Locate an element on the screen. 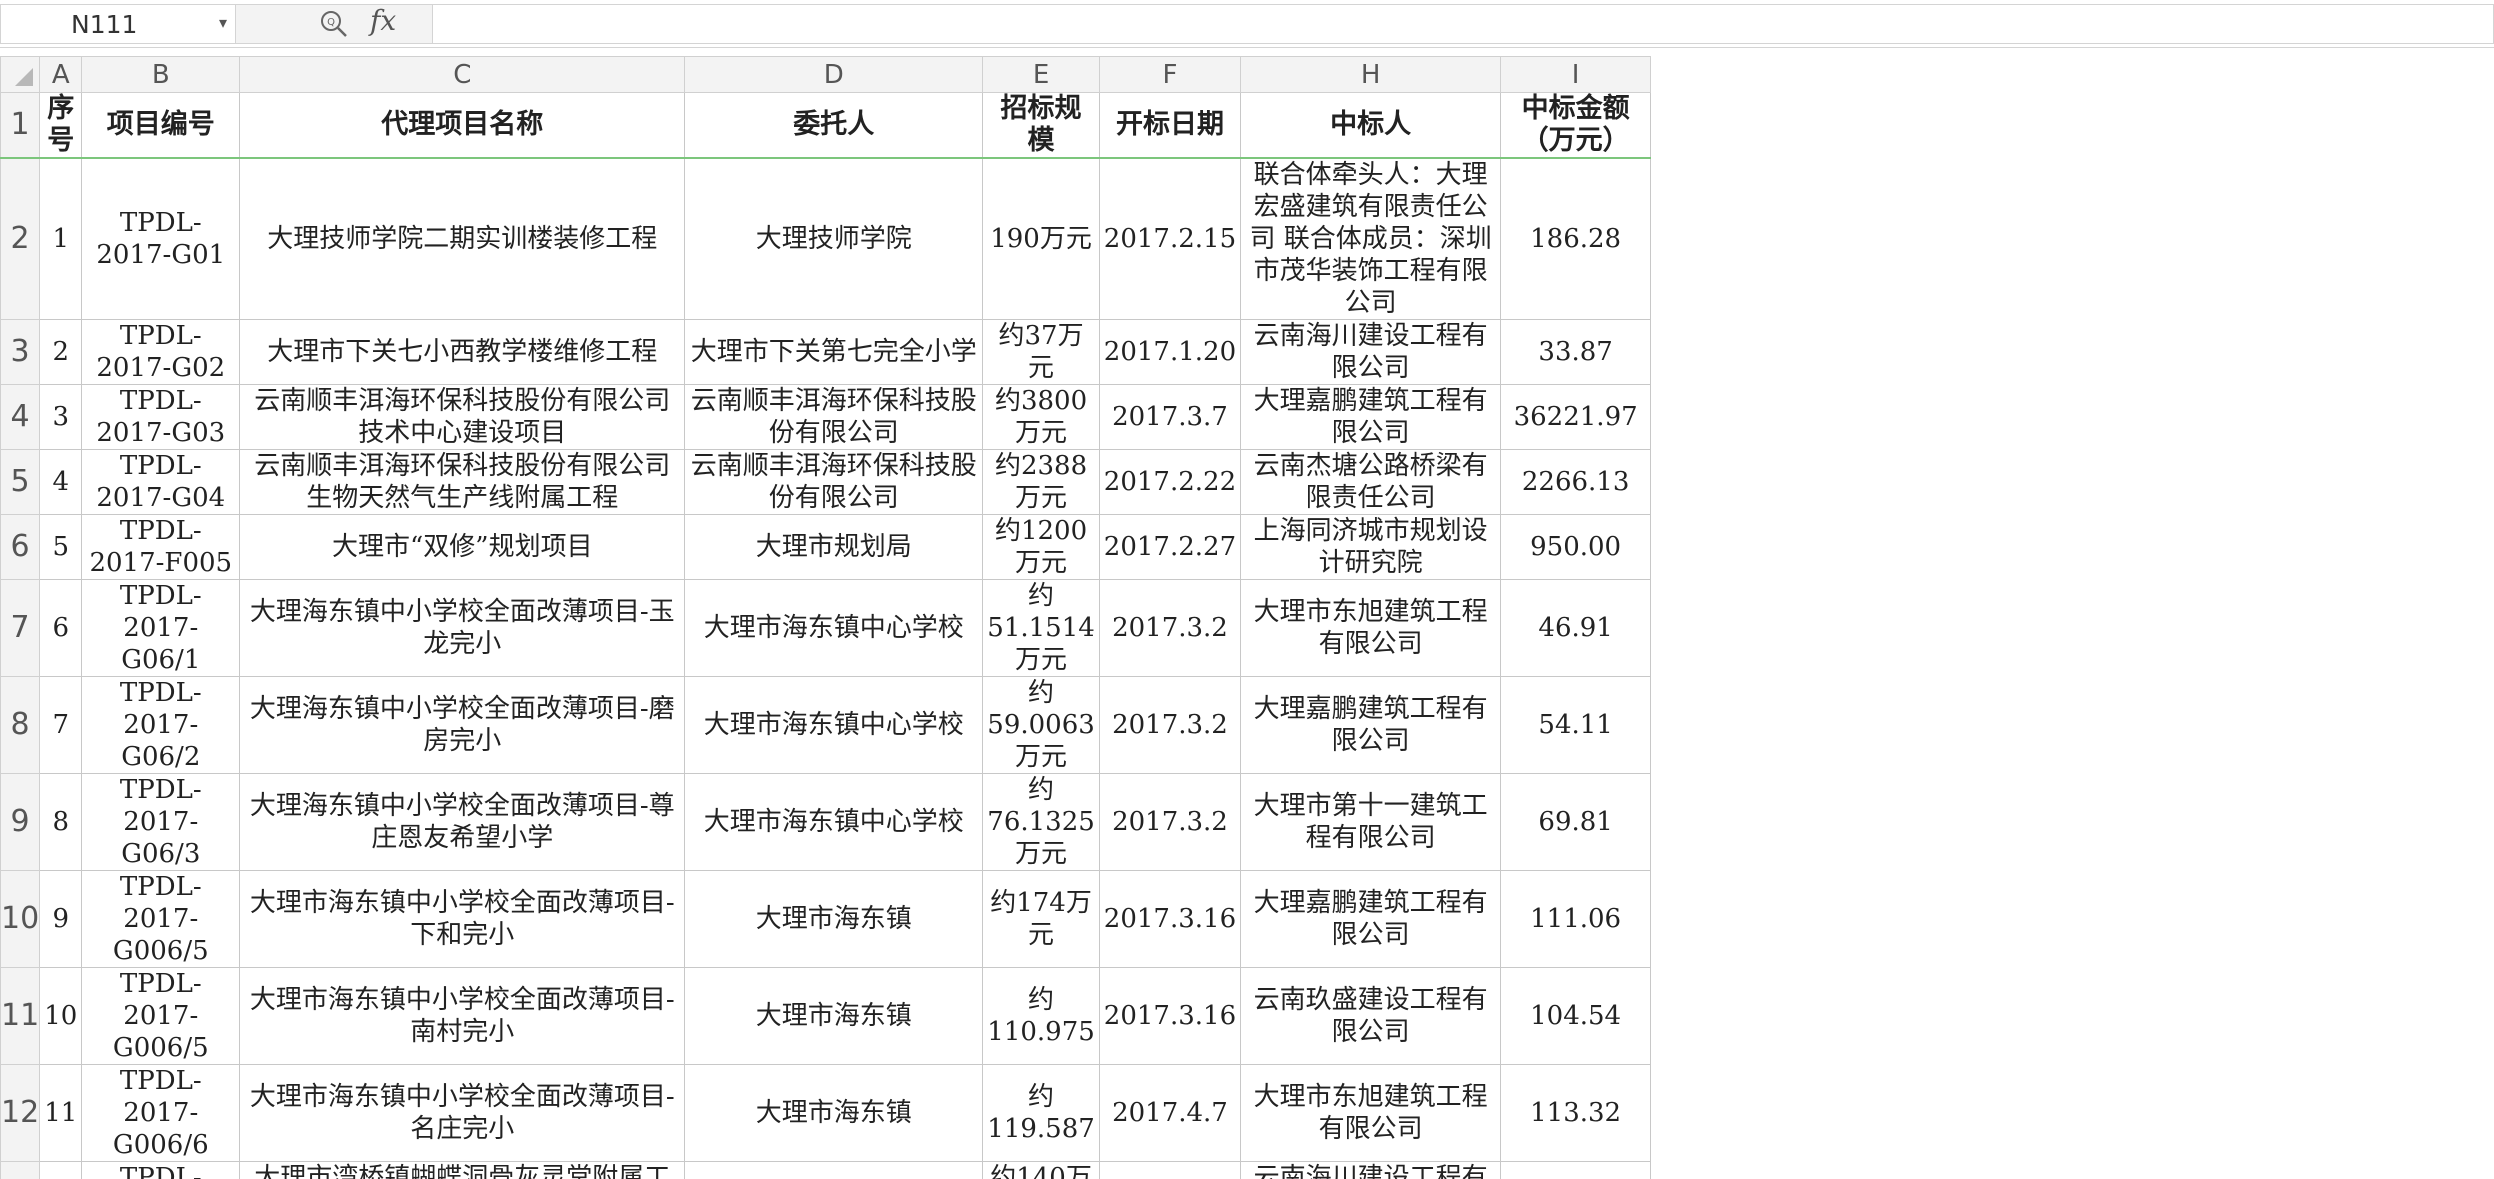 The width and height of the screenshot is (2494, 1179). column-title: 委托人 is located at coordinates (834, 125).